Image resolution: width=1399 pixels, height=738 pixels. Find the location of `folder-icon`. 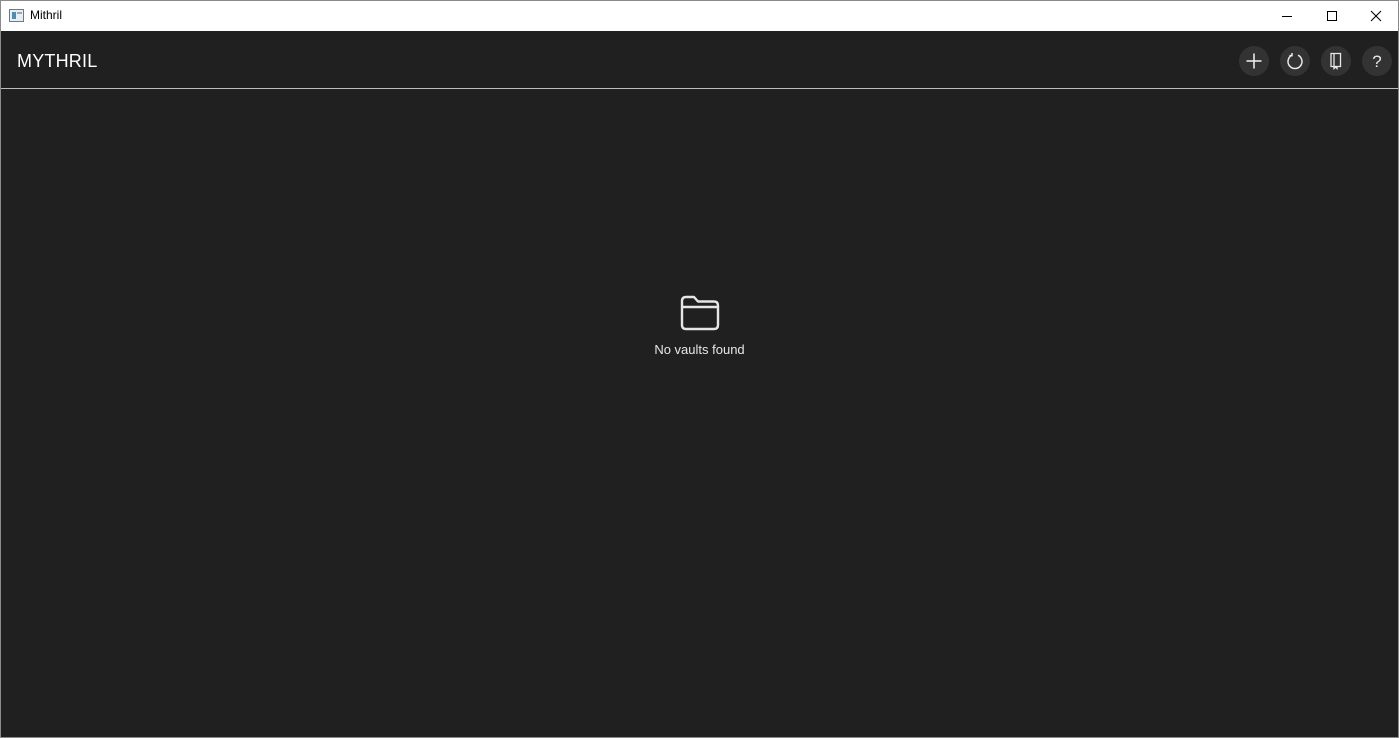

folder-icon is located at coordinates (699, 313).